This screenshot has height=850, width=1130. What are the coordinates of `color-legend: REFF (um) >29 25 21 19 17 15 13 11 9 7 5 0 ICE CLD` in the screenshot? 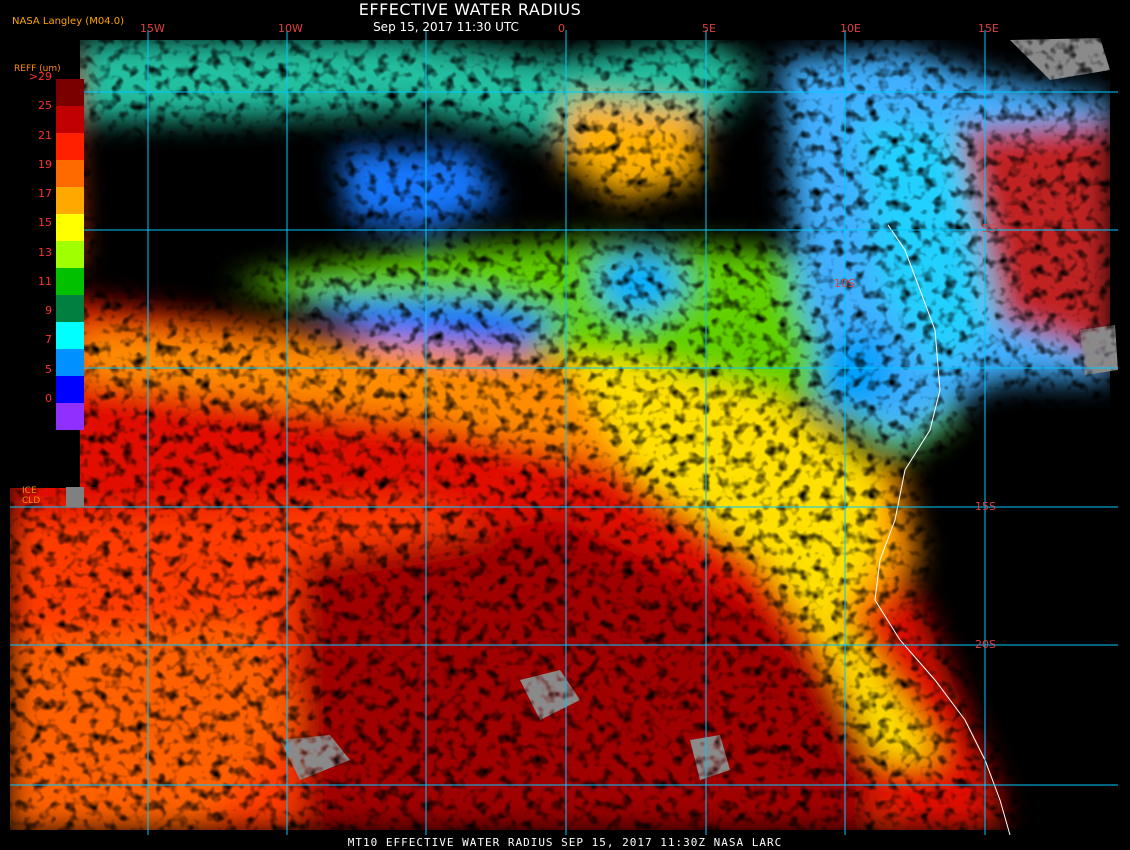 It's located at (47, 271).